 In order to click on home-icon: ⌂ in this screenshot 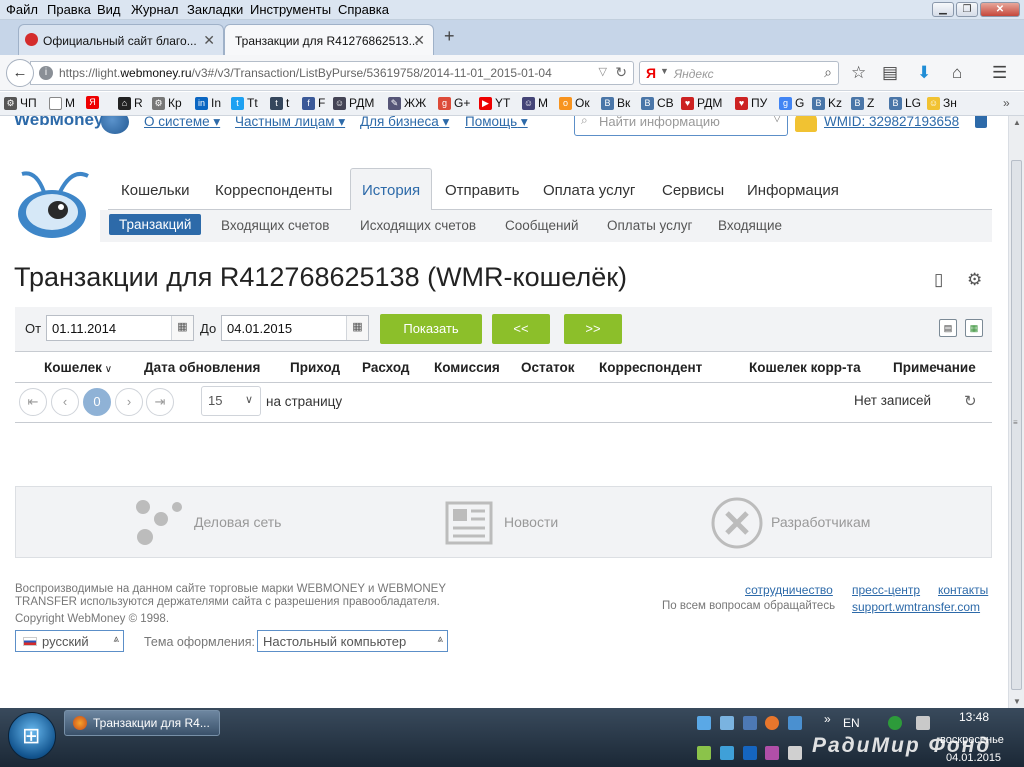, I will do `click(957, 73)`.